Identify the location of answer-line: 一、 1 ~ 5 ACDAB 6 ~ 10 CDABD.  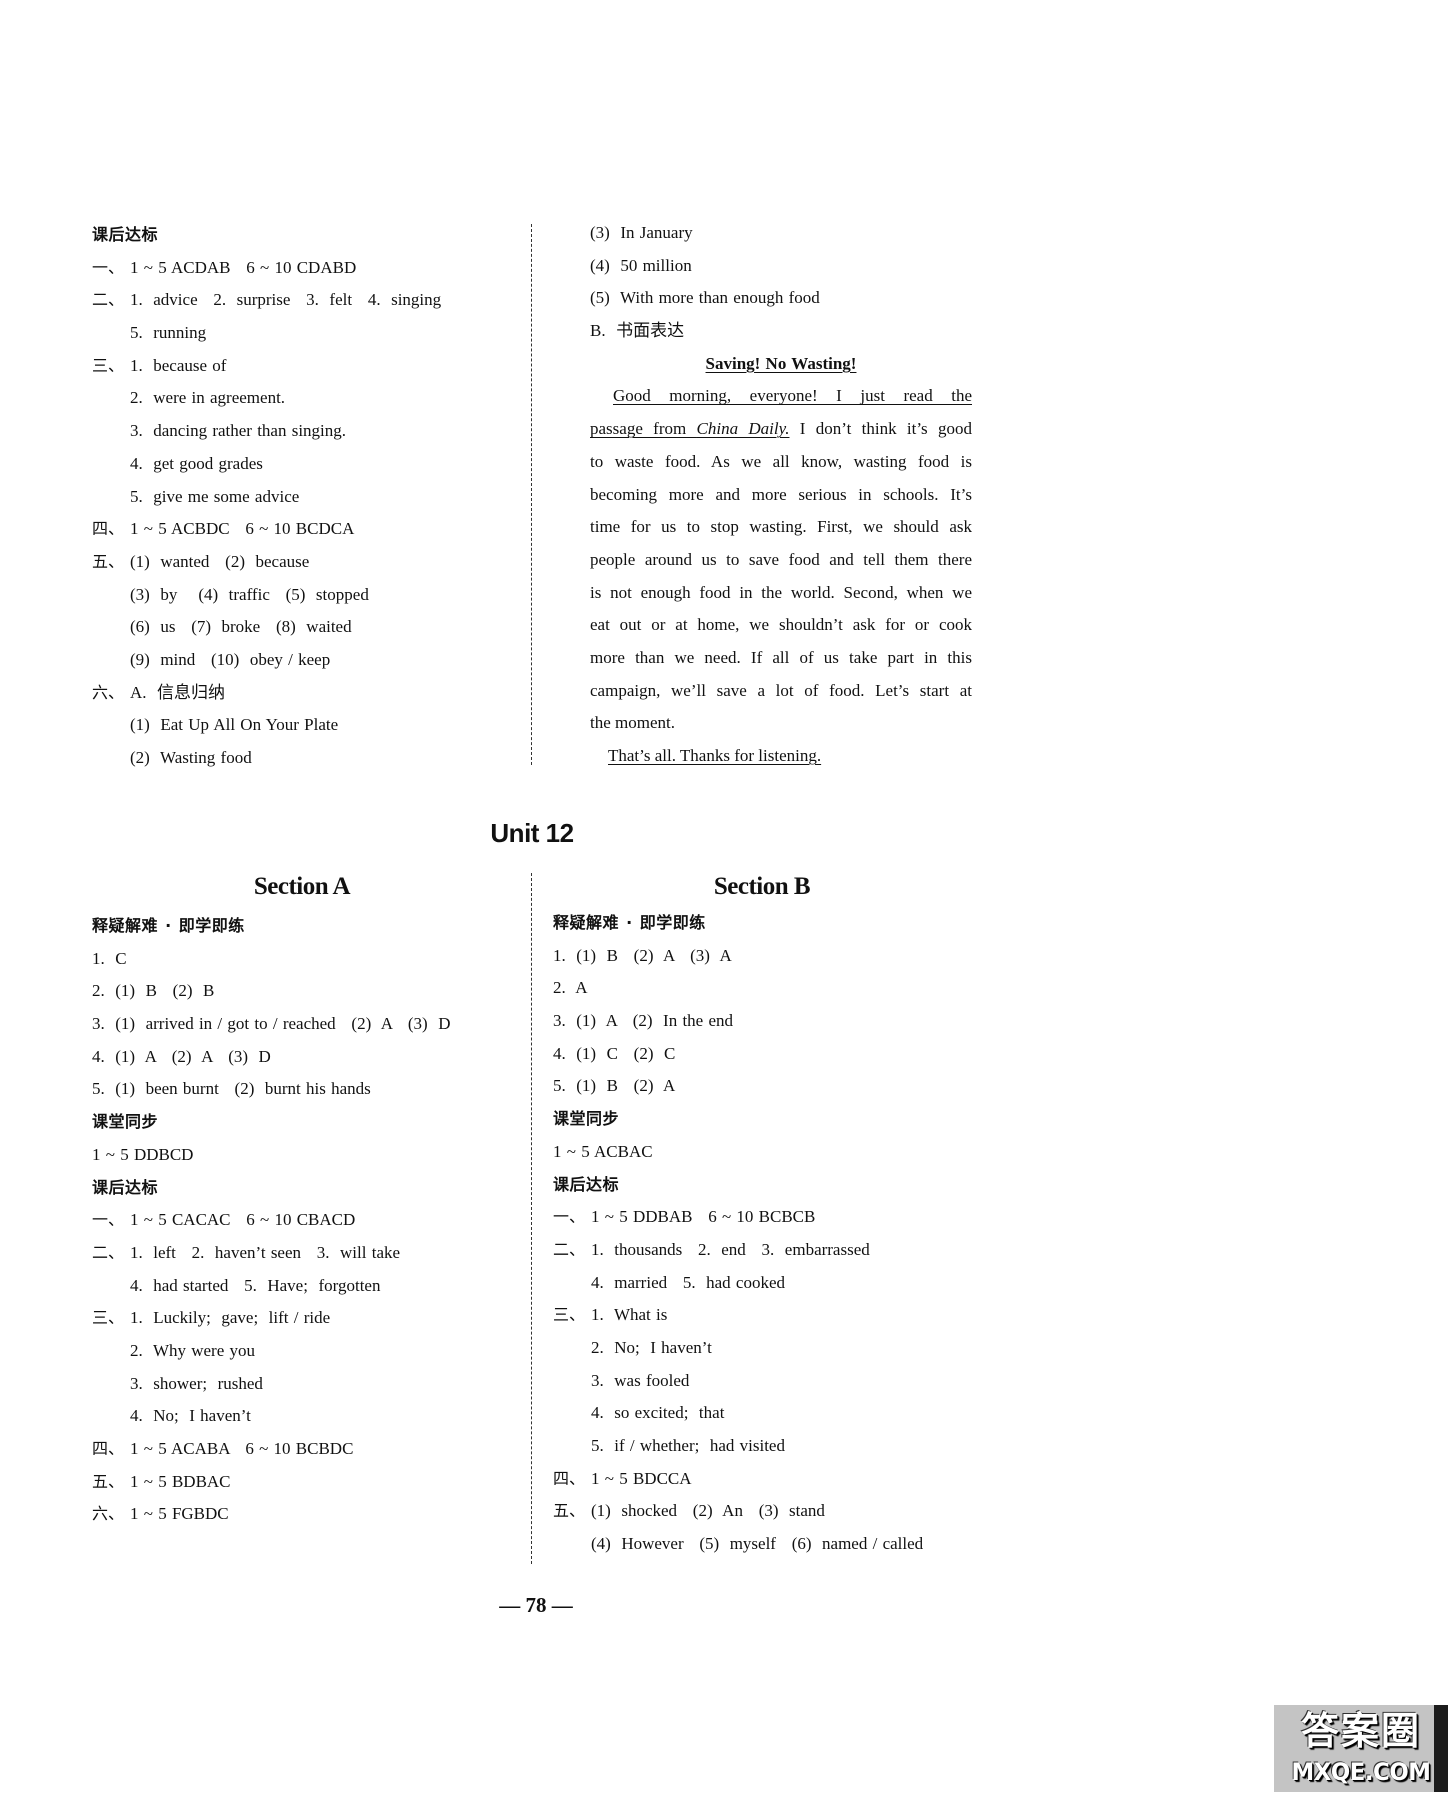
(312, 268).